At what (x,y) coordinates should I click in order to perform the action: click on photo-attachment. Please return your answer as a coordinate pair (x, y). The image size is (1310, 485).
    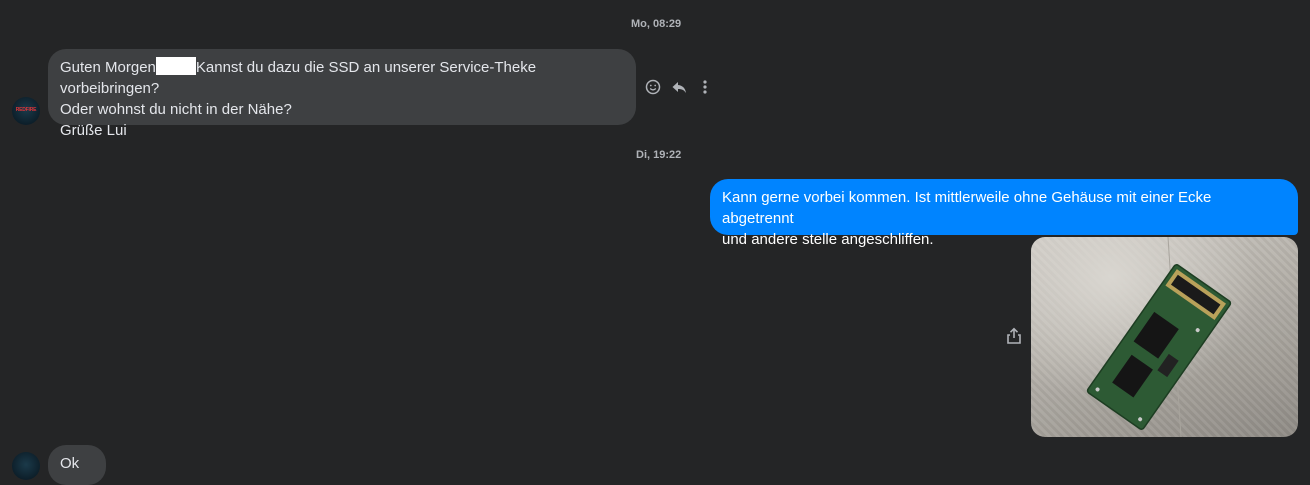
    Looking at the image, I should click on (1164, 337).